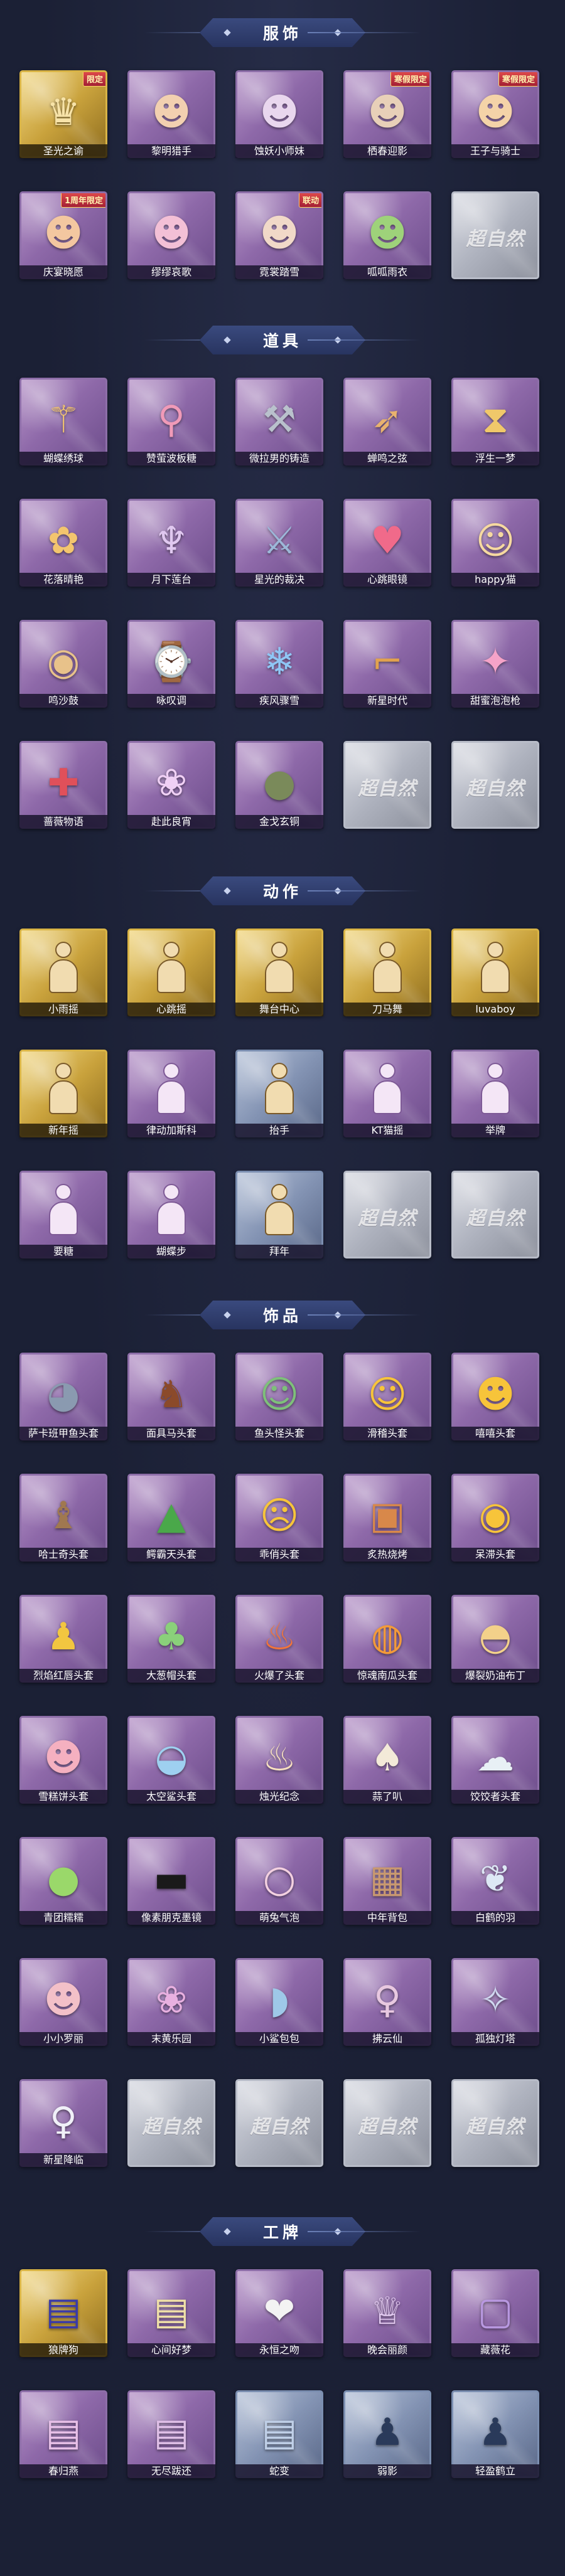 Image resolution: width=565 pixels, height=2576 pixels. Describe the element at coordinates (279, 2313) in the screenshot. I see `collection-item: ❤ 永恒之吻` at that location.